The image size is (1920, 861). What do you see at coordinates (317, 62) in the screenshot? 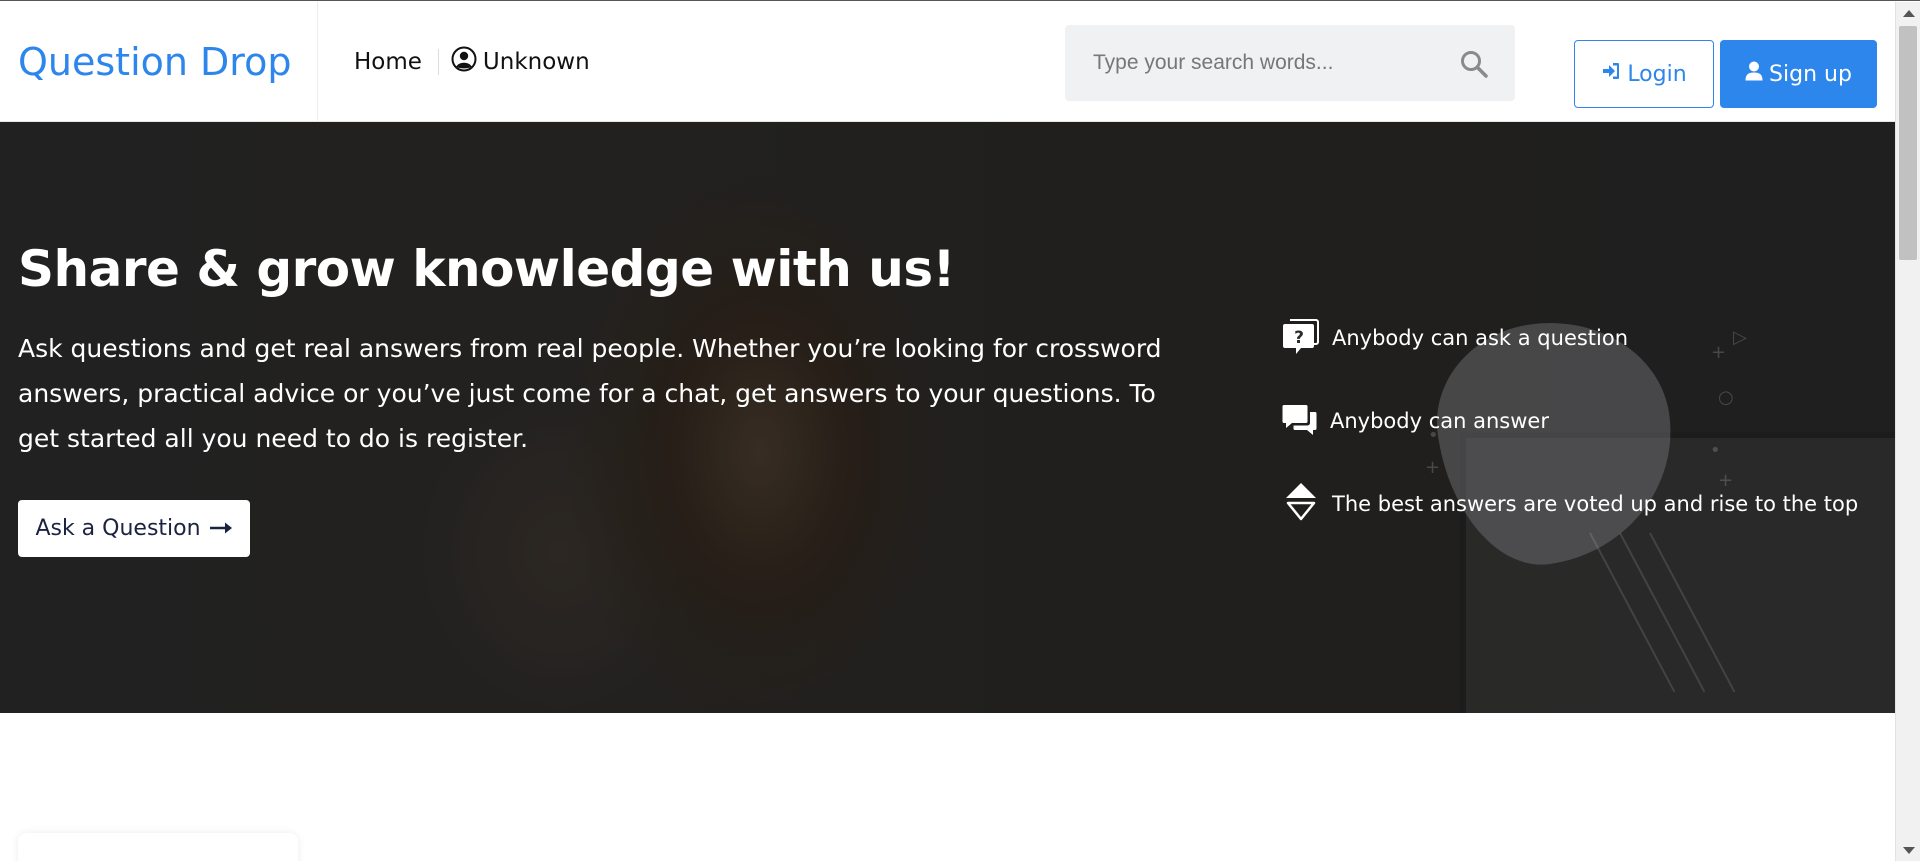
I see `header-divider` at bounding box center [317, 62].